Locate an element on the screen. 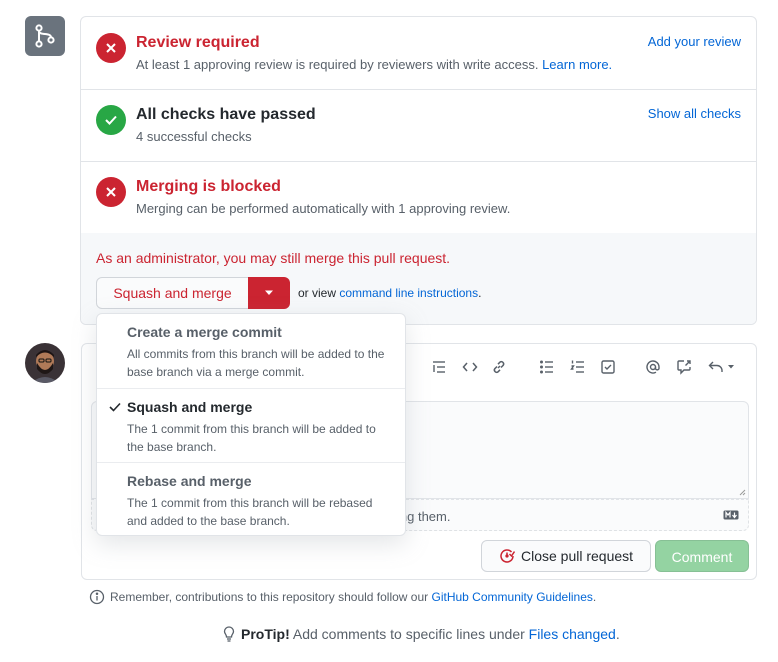  list-numbered-icon is located at coordinates (578, 367).